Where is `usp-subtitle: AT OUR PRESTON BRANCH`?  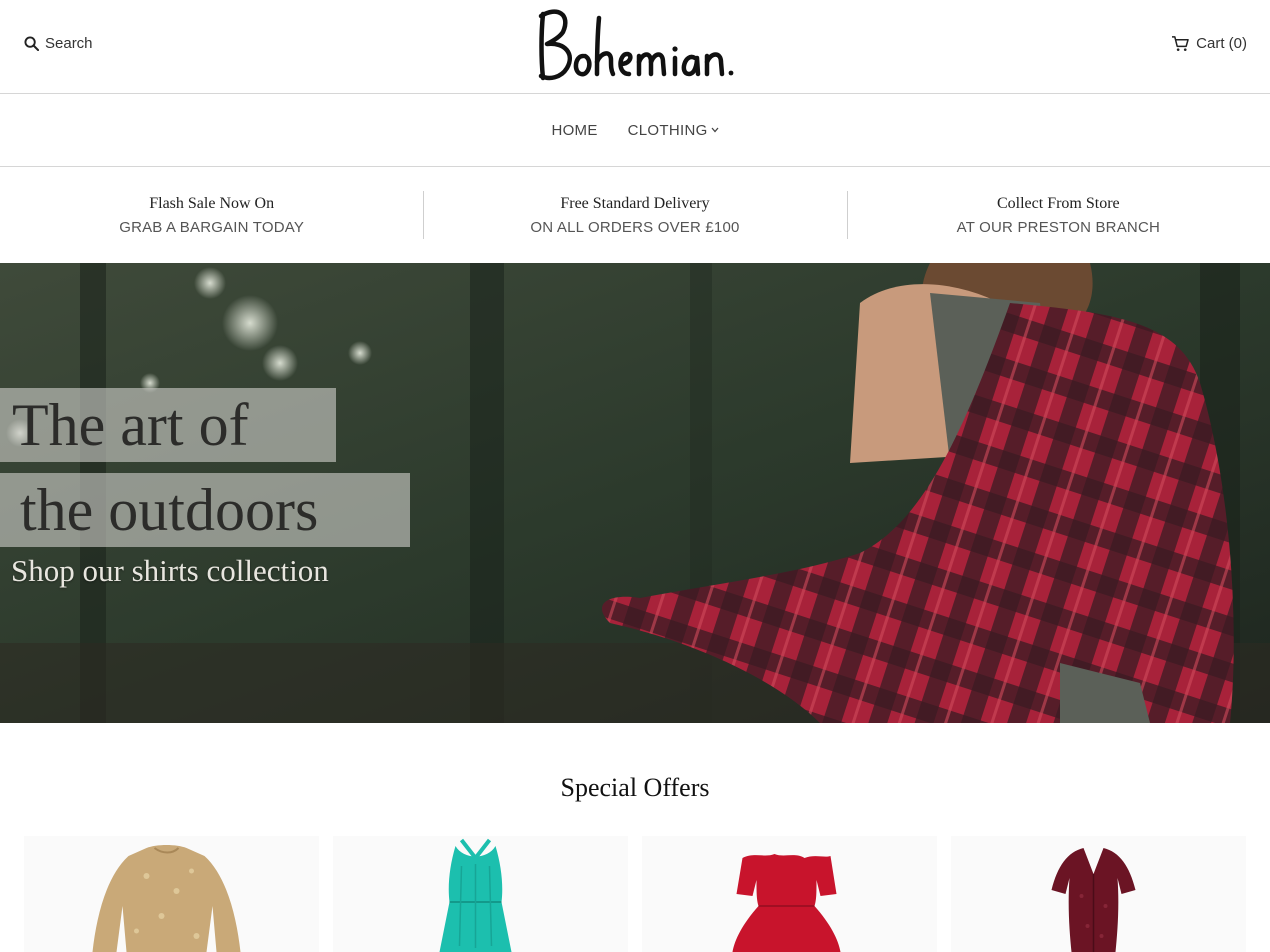
usp-subtitle: AT OUR PRESTON BRANCH is located at coordinates (1058, 227).